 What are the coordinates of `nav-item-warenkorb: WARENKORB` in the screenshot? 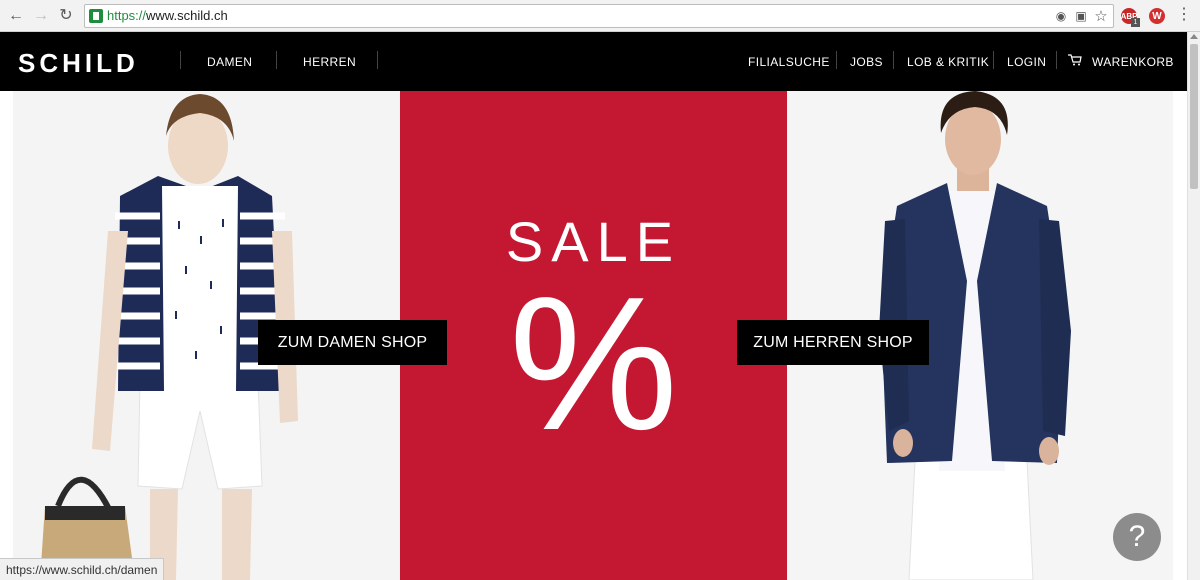 It's located at (1133, 61).